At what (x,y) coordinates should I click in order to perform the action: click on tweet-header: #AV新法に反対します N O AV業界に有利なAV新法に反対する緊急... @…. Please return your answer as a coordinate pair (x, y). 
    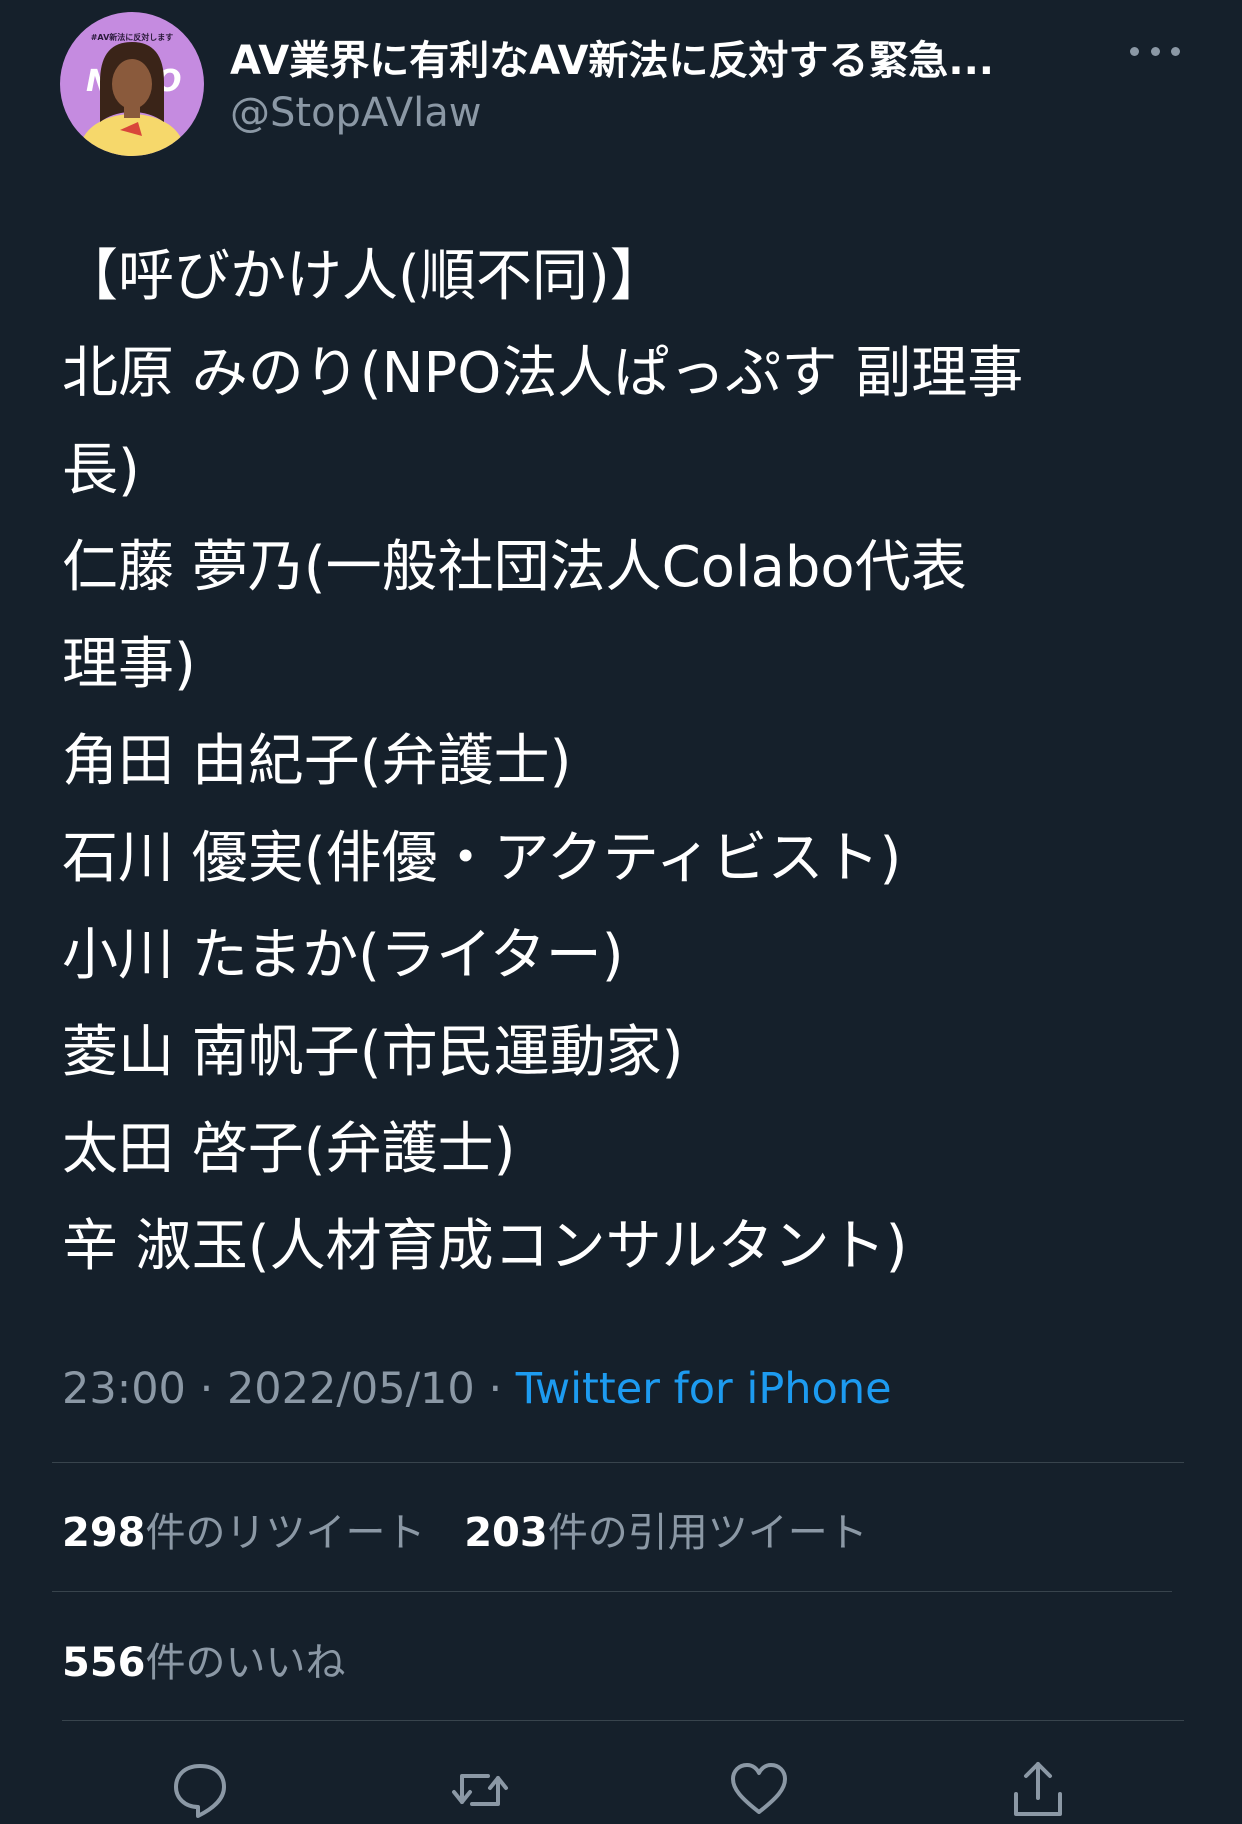
    Looking at the image, I should click on (621, 85).